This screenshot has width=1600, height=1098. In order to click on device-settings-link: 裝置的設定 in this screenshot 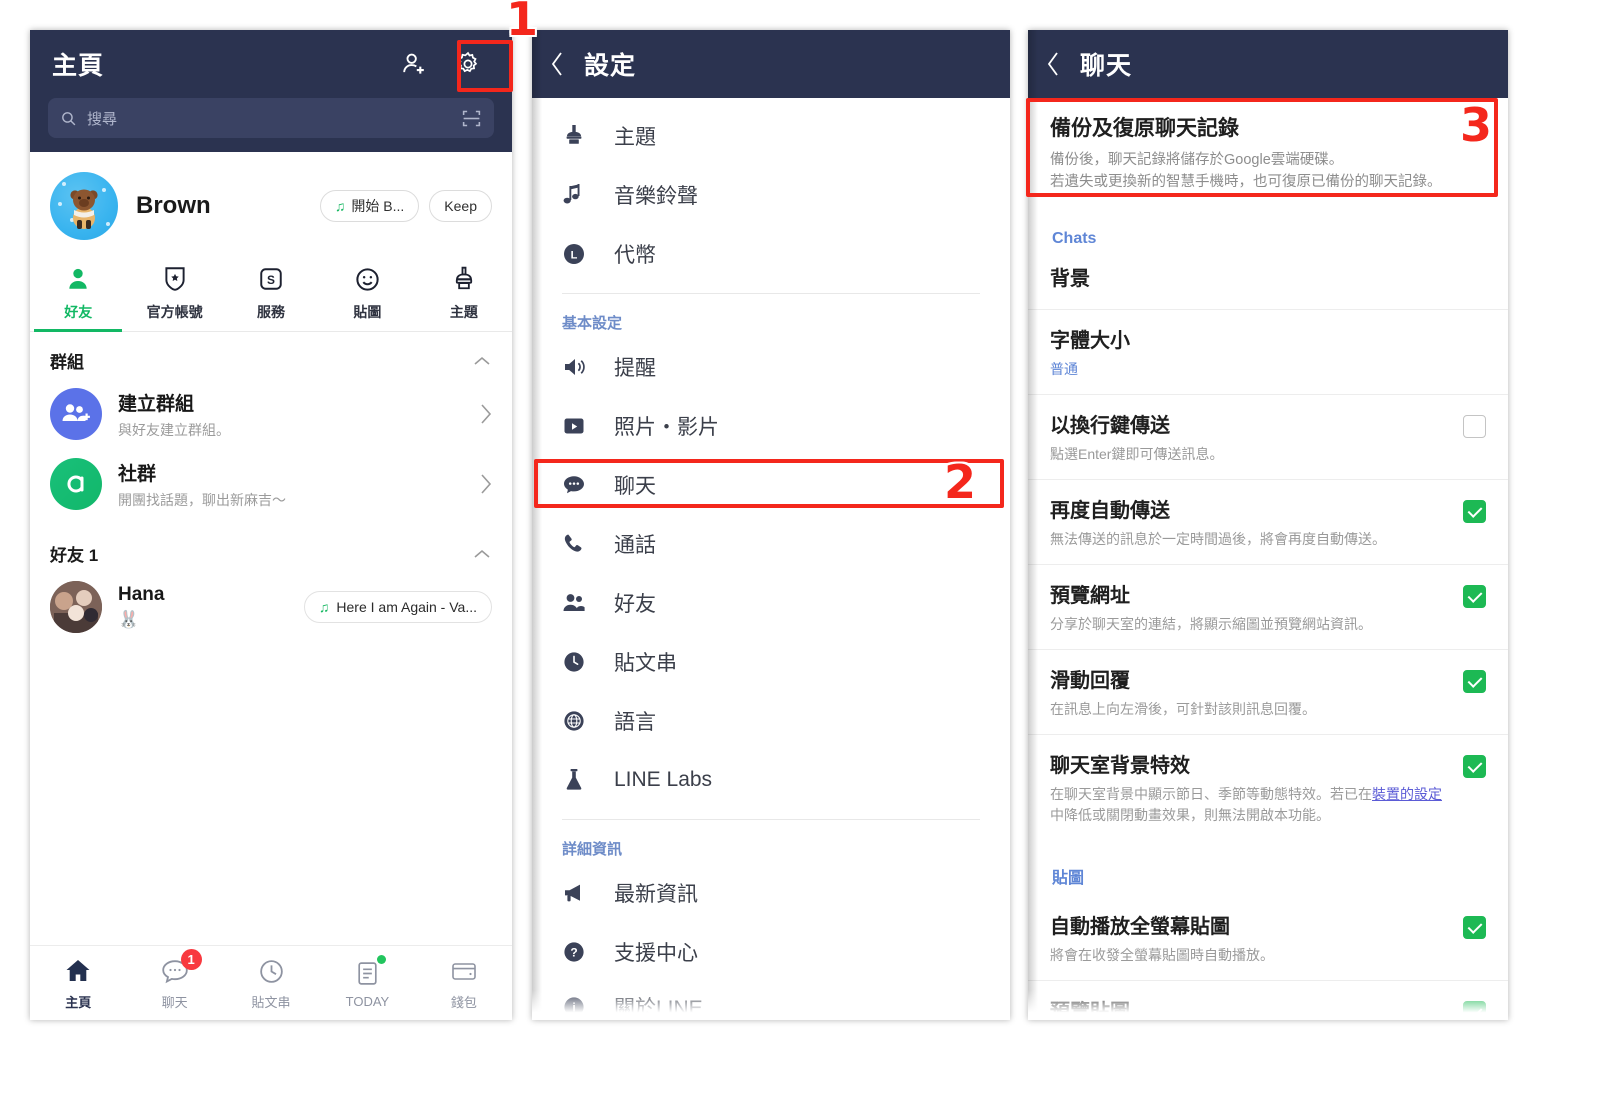, I will do `click(1407, 794)`.